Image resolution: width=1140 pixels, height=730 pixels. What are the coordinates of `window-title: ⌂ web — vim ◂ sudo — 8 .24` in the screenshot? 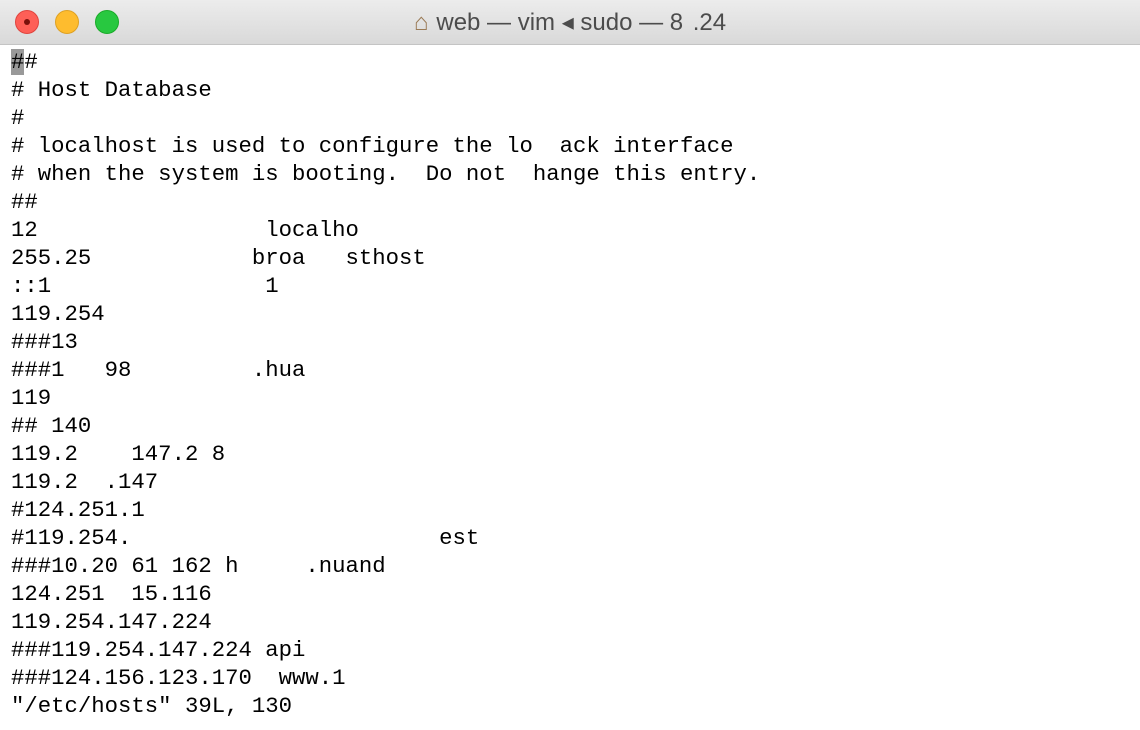 It's located at (570, 22).